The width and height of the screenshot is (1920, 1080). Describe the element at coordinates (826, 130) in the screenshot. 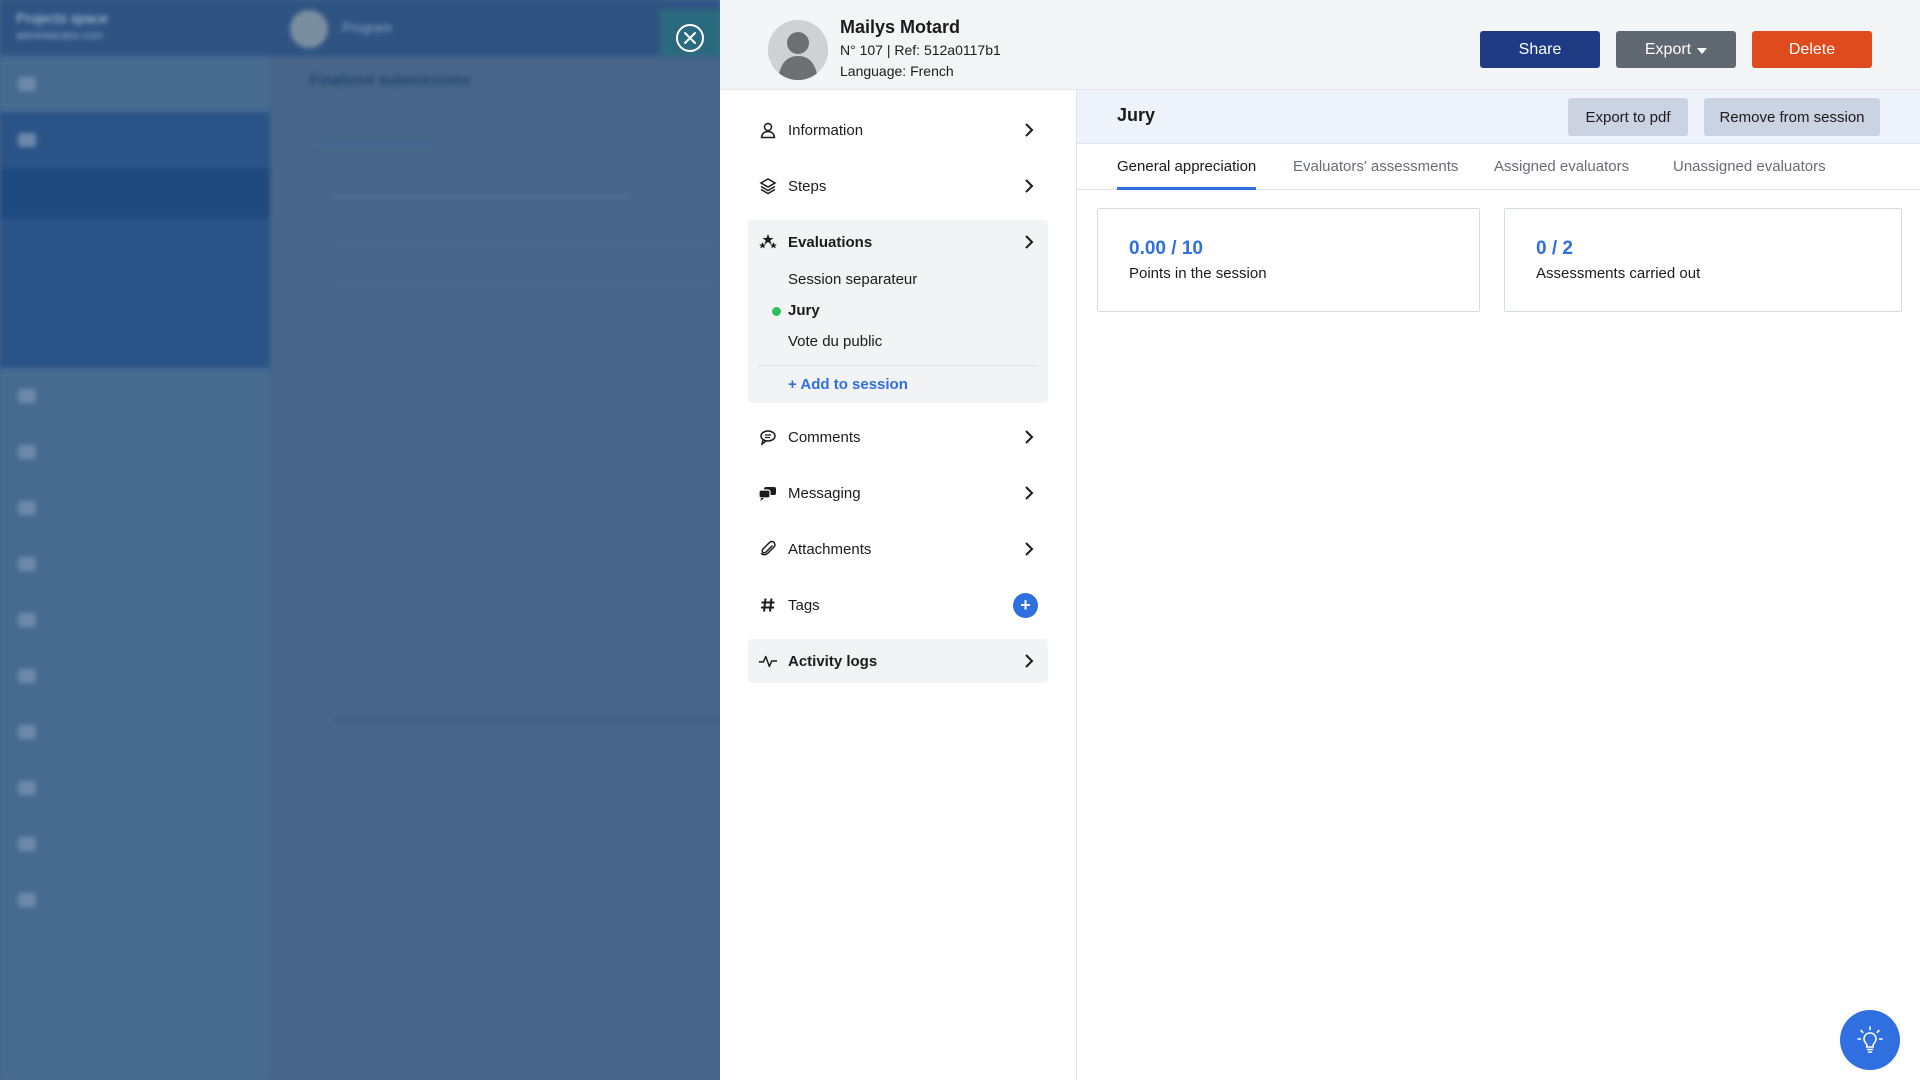

I see `nav-label: Information` at that location.